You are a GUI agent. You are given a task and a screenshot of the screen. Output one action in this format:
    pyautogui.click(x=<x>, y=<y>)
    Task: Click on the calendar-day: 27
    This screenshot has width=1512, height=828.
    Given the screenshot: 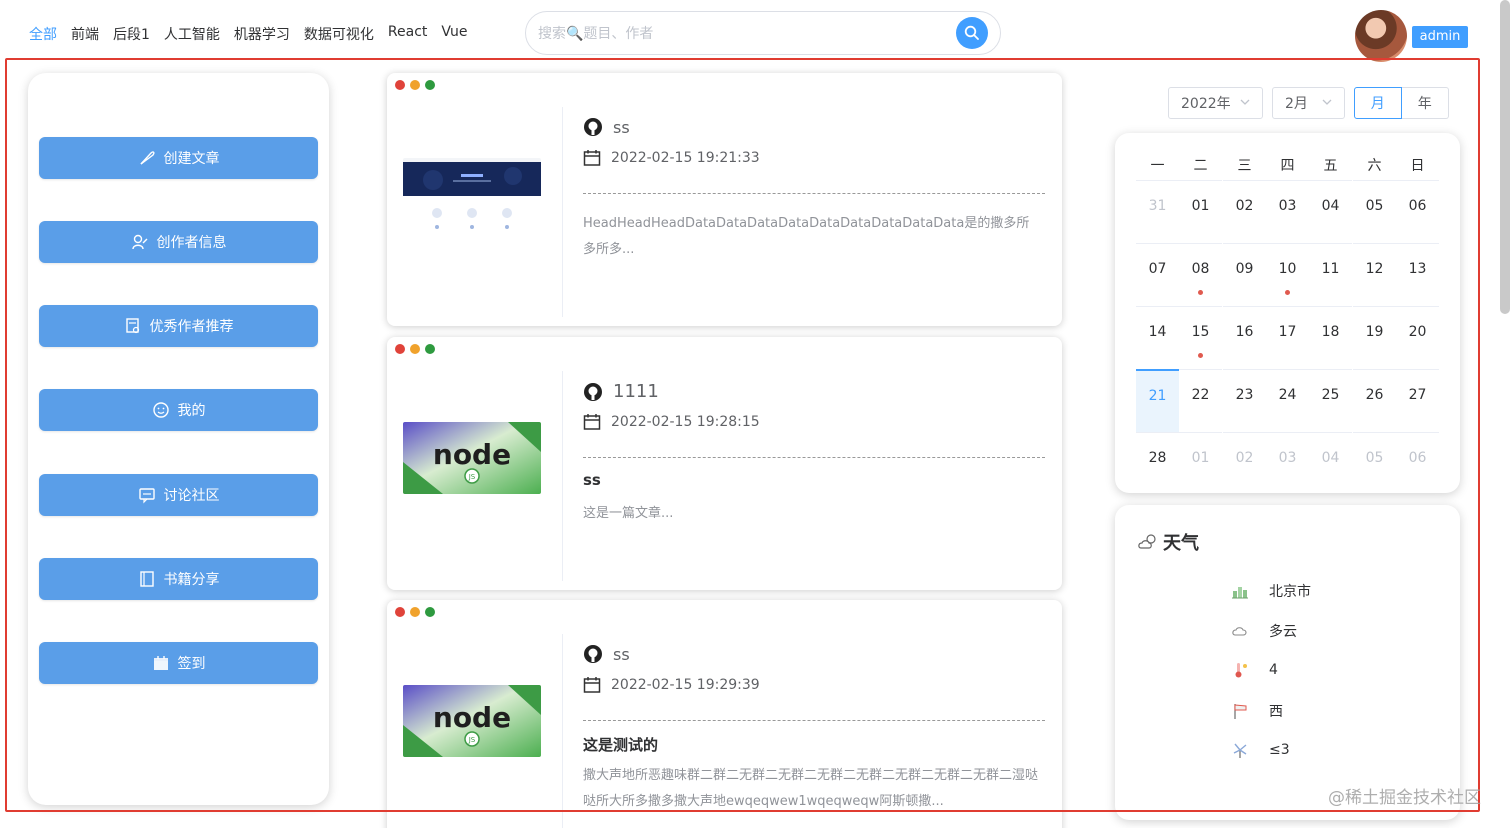 What is the action you would take?
    pyautogui.click(x=1417, y=400)
    